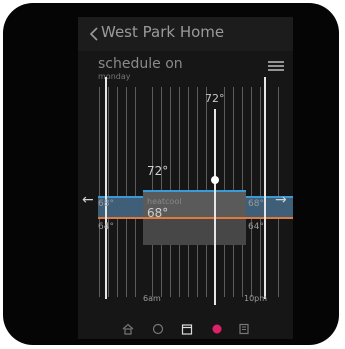  I want to click on scroll-left-arrow-icon: ←, so click(88, 200).